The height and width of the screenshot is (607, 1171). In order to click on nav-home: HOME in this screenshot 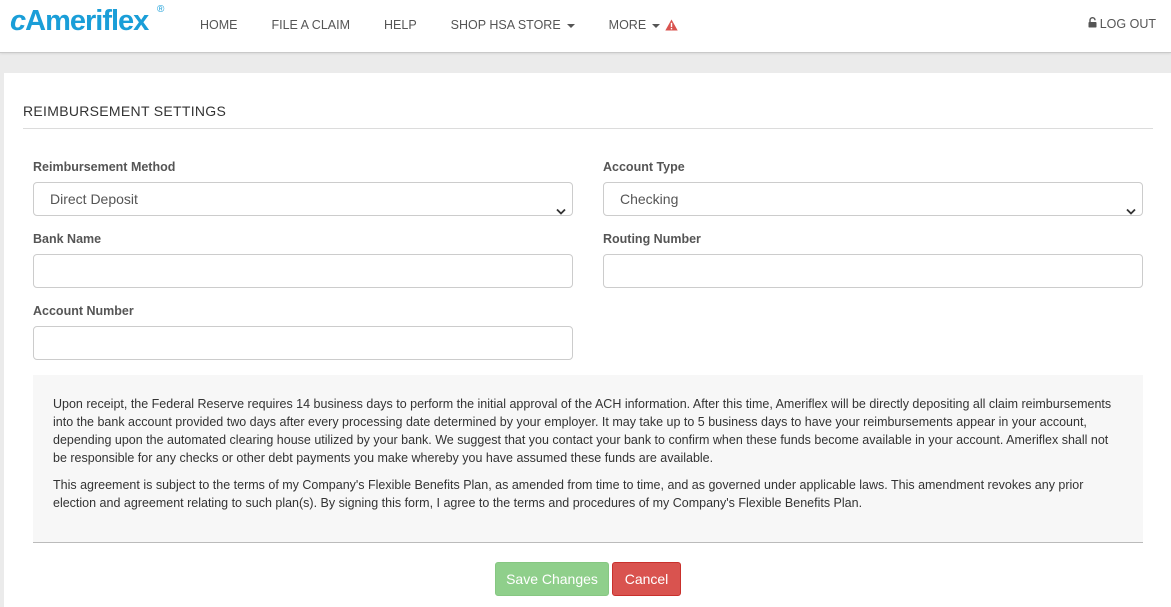, I will do `click(219, 25)`.